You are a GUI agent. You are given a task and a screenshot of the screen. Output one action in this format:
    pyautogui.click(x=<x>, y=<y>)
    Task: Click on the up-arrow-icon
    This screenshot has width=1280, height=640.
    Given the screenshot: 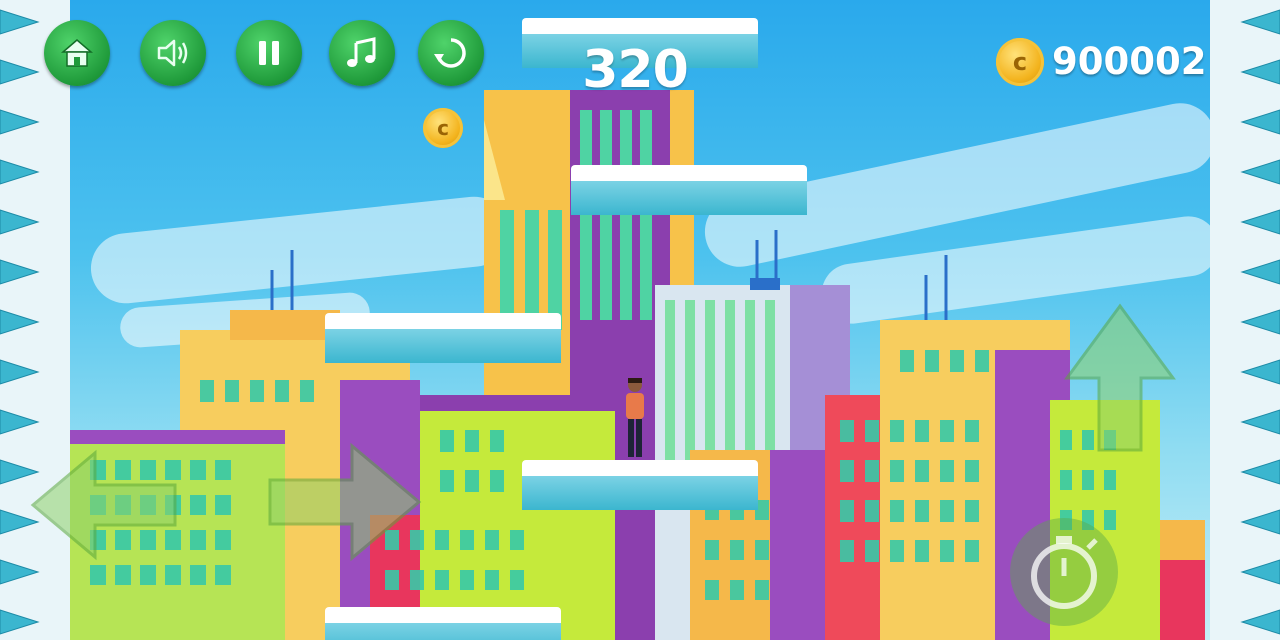 What is the action you would take?
    pyautogui.click(x=1120, y=377)
    